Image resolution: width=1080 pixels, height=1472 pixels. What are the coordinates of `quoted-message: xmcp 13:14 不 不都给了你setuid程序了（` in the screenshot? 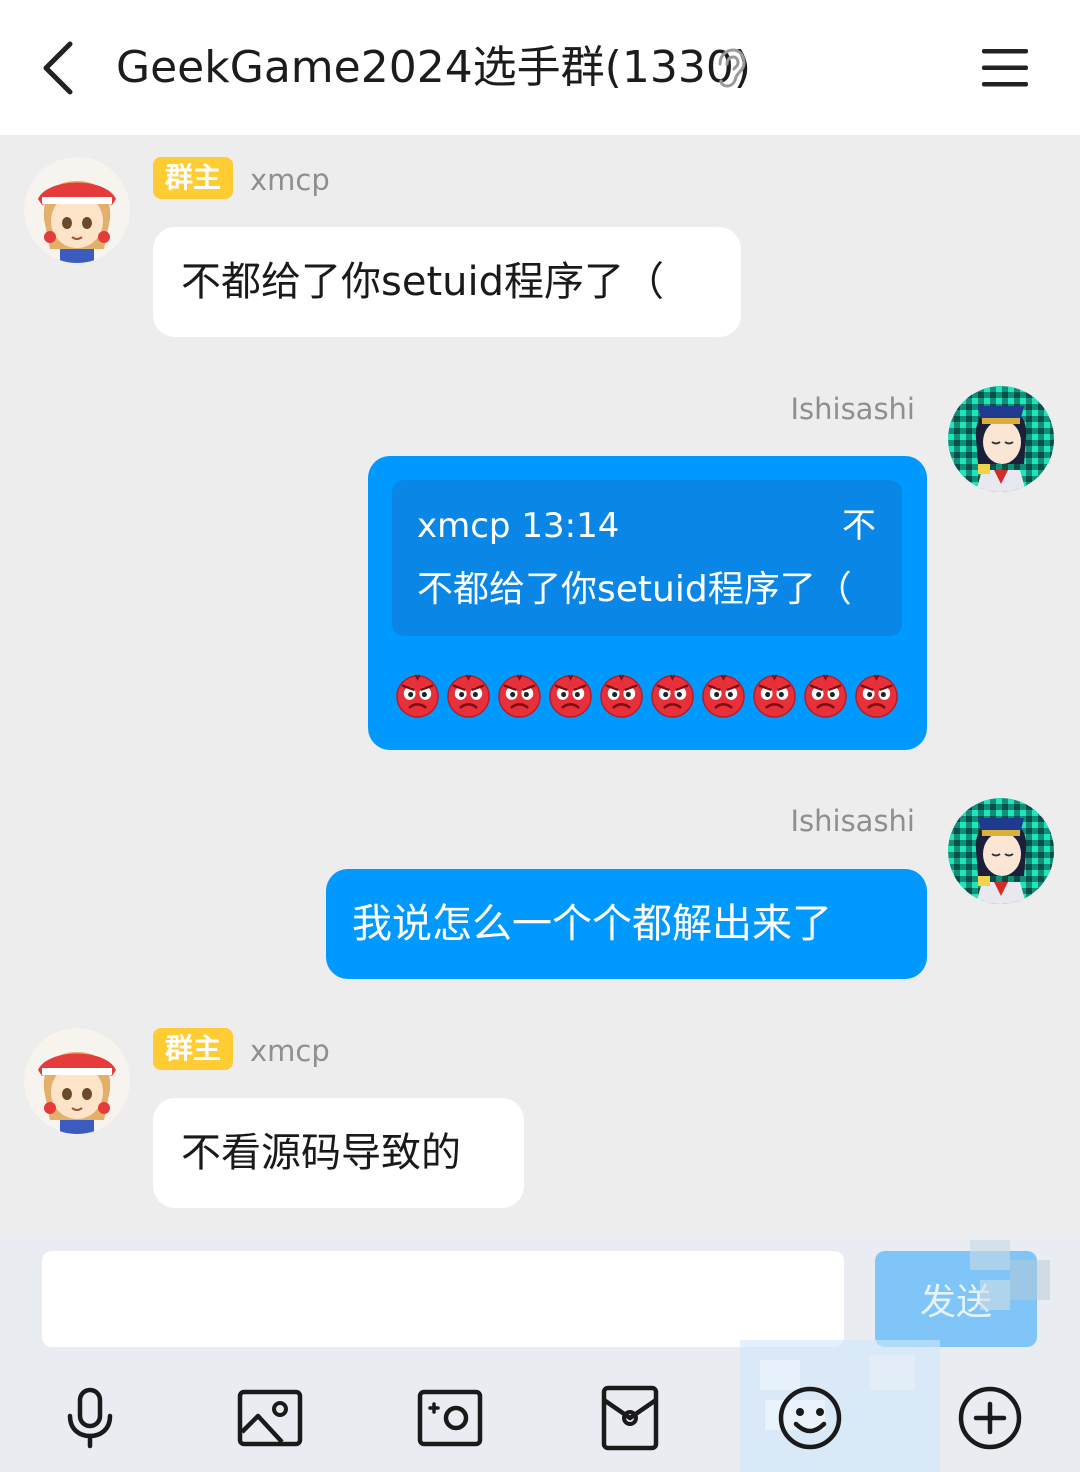 It's located at (647, 558).